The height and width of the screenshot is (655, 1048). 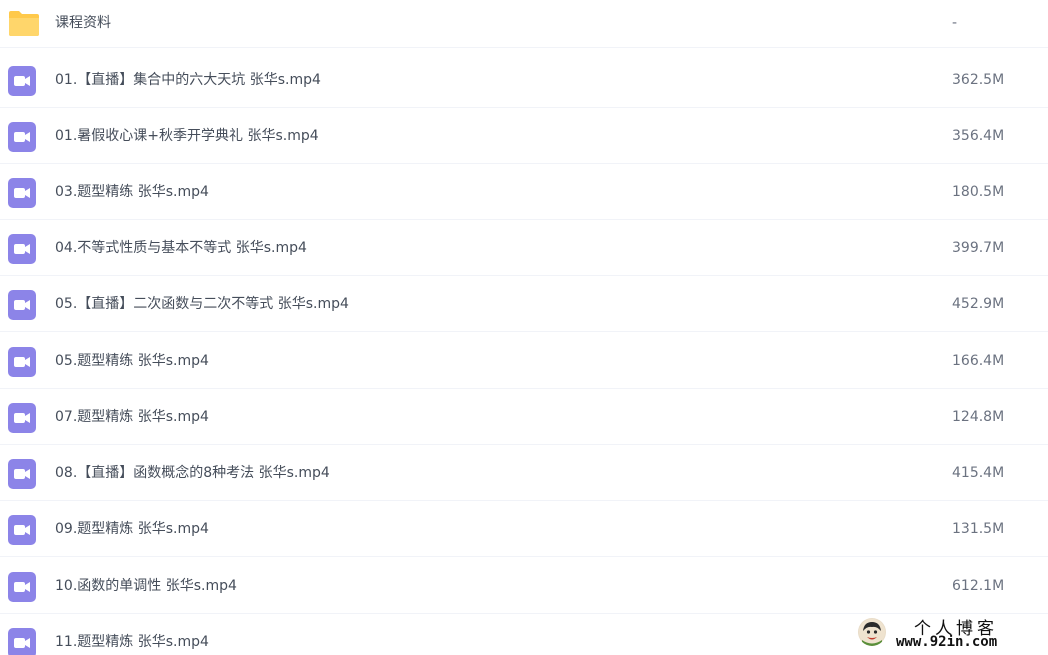 What do you see at coordinates (132, 417) in the screenshot?
I see `file-name: 07.题型精炼 张华s.mp4` at bounding box center [132, 417].